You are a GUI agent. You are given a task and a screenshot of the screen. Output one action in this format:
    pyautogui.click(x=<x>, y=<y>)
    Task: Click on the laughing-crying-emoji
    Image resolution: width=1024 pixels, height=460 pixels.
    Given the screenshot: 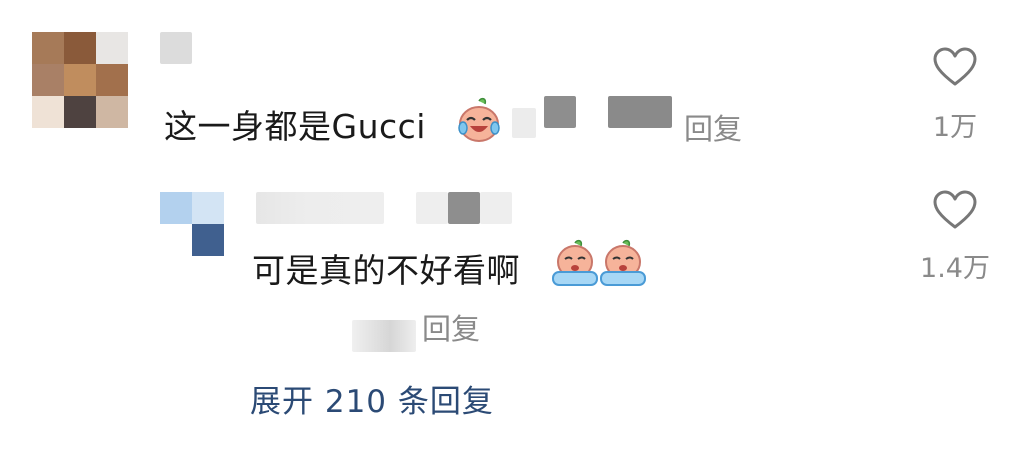 What is the action you would take?
    pyautogui.click(x=479, y=119)
    